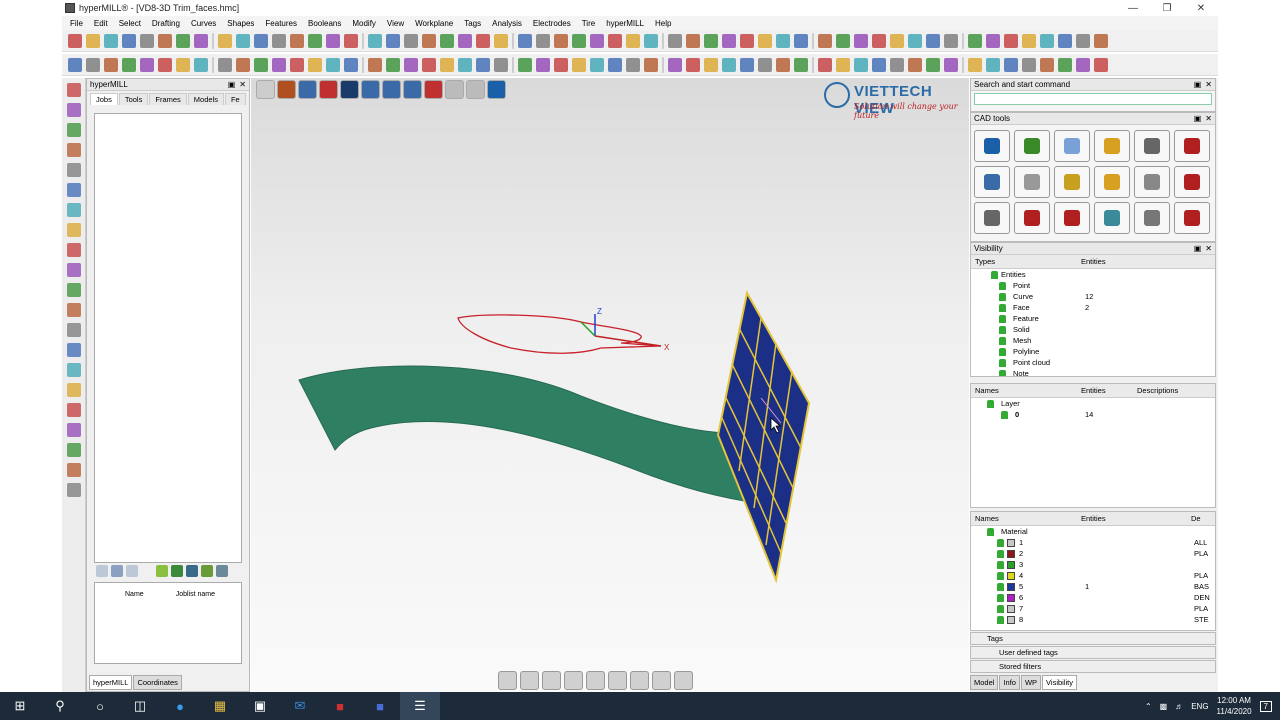  I want to click on tab-hypermill: hyperMILL, so click(111, 682).